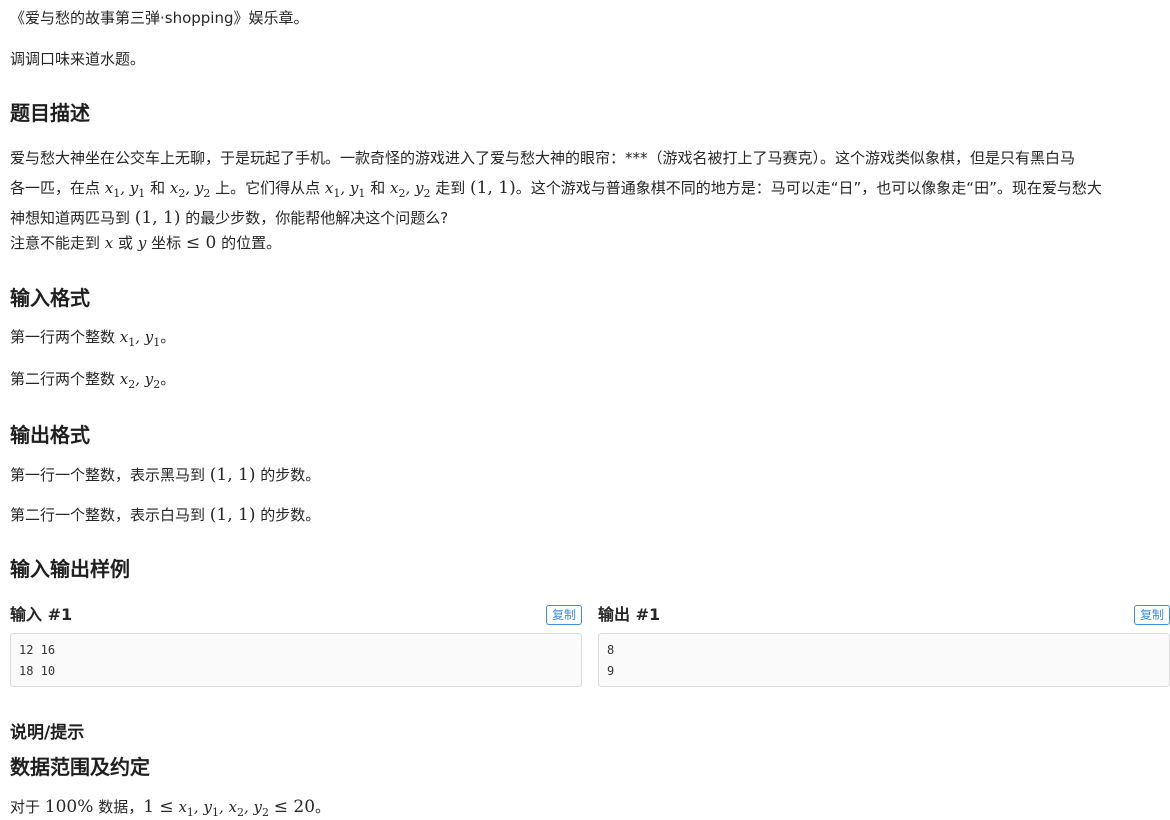 The width and height of the screenshot is (1170, 820). I want to click on sample-input: 输入 #1 复制 12 16 18 10, so click(296, 645).